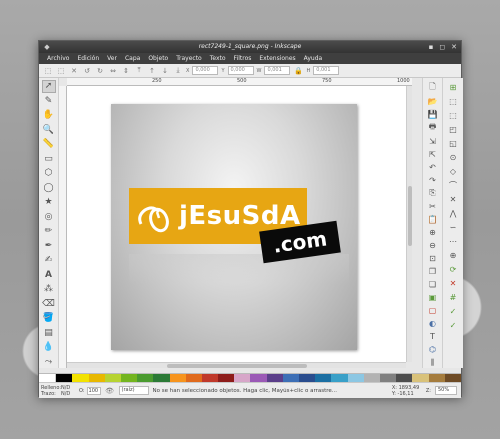 This screenshot has width=500, height=439. Describe the element at coordinates (453, 101) in the screenshot. I see `snap-bbox-icon: ⬚` at that location.